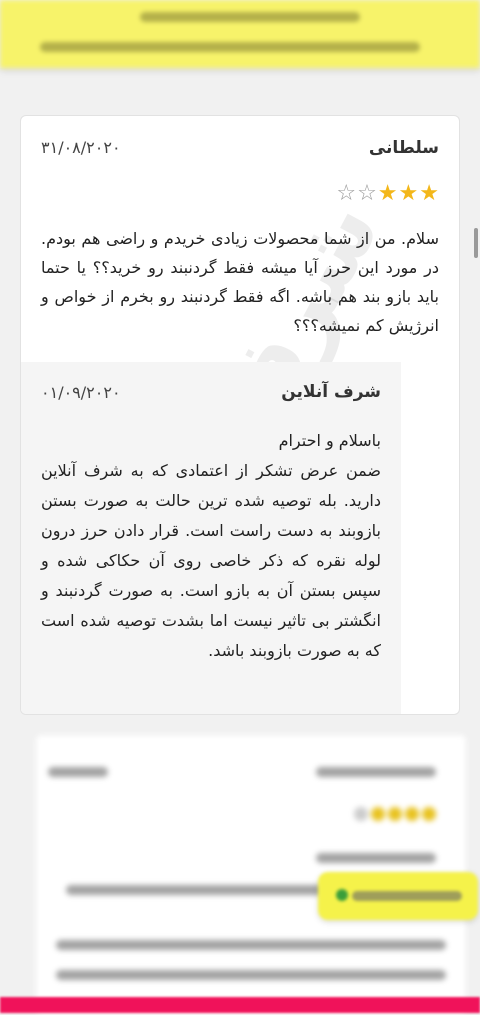  I want to click on rating-stars: ☆ ☆ ★ ★ ★, so click(387, 194).